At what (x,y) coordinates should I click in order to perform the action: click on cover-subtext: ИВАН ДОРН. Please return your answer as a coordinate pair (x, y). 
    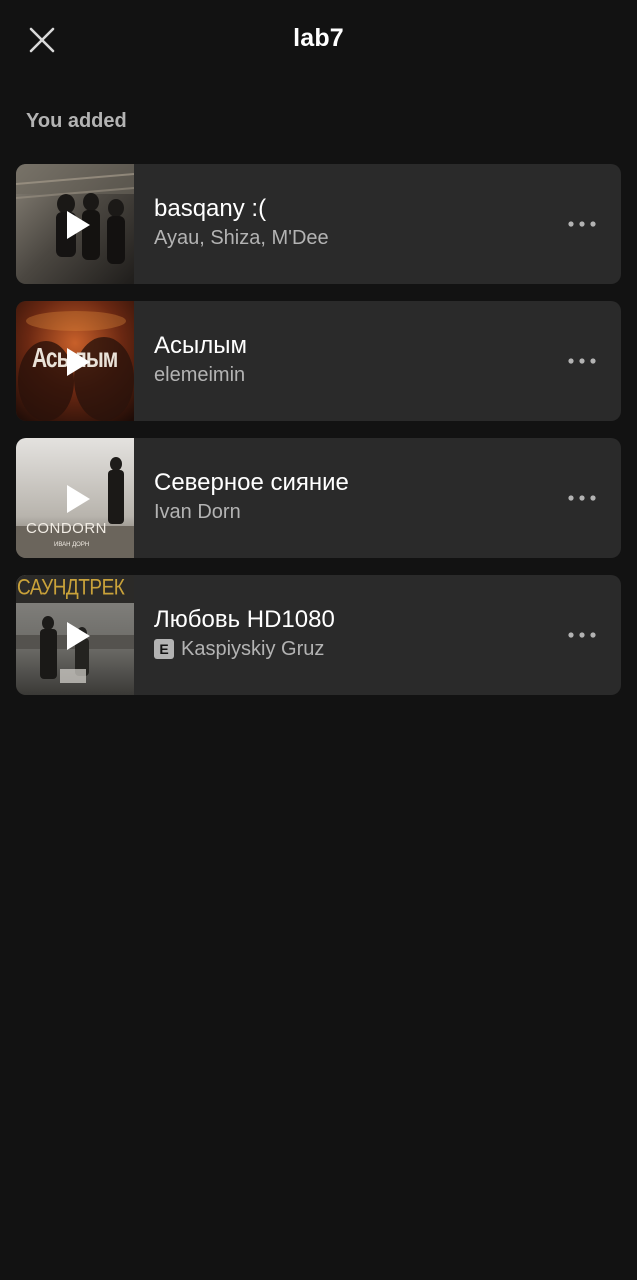
    Looking at the image, I should click on (72, 545).